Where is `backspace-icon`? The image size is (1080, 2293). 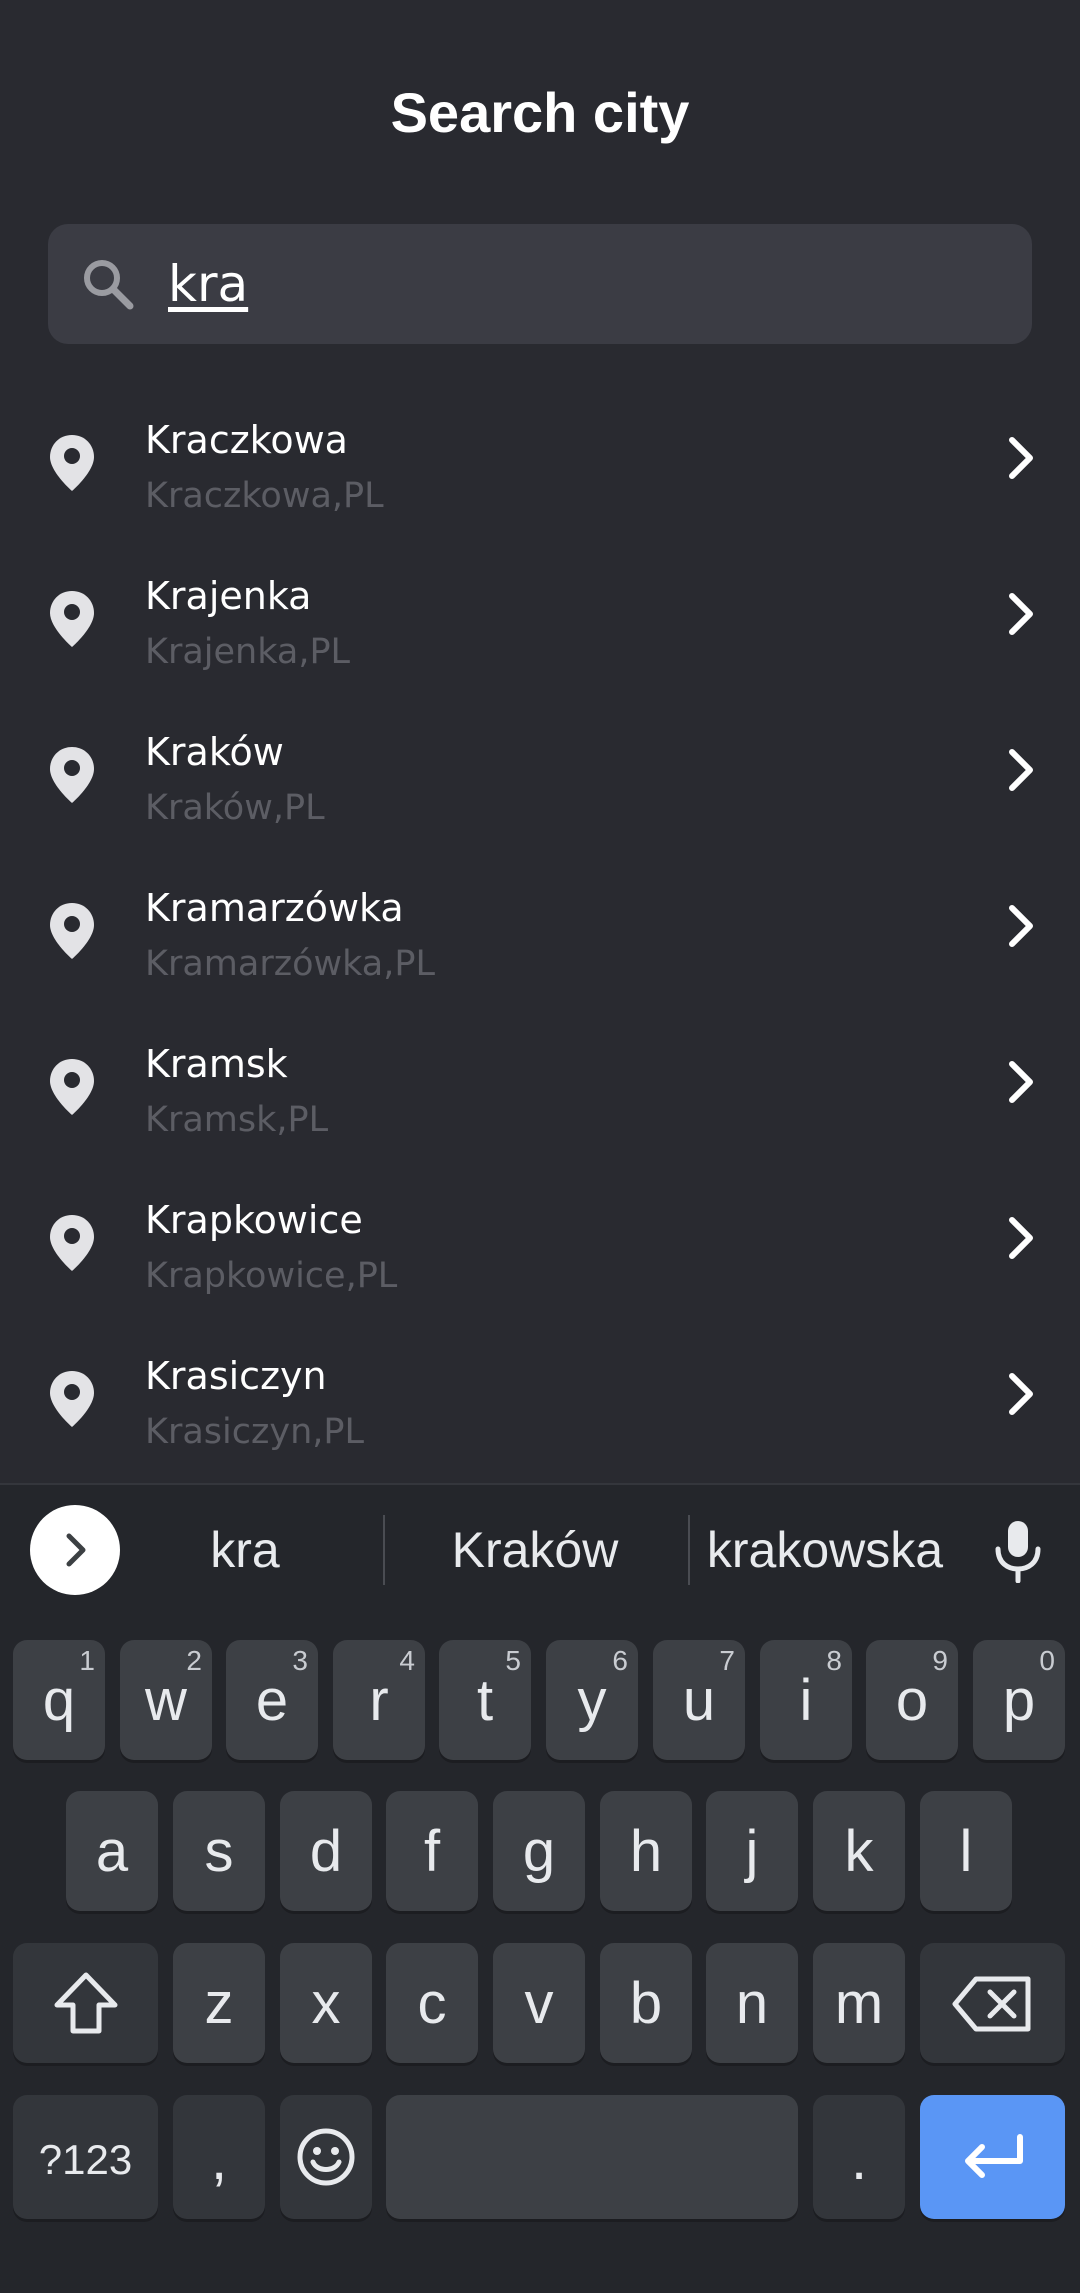
backspace-icon is located at coordinates (991, 2004).